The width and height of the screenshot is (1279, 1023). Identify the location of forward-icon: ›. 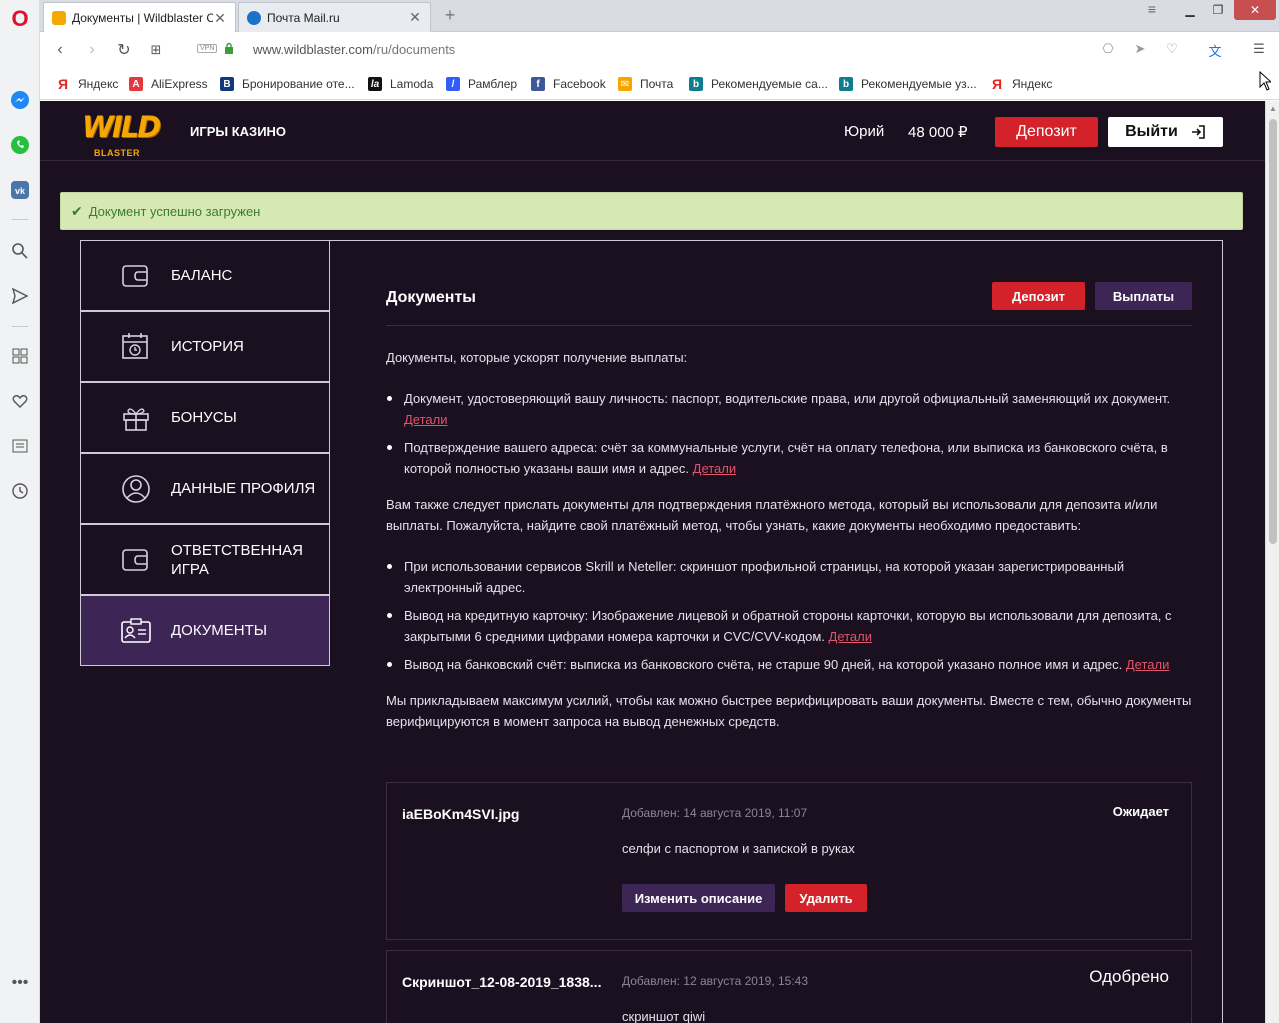
(92, 50).